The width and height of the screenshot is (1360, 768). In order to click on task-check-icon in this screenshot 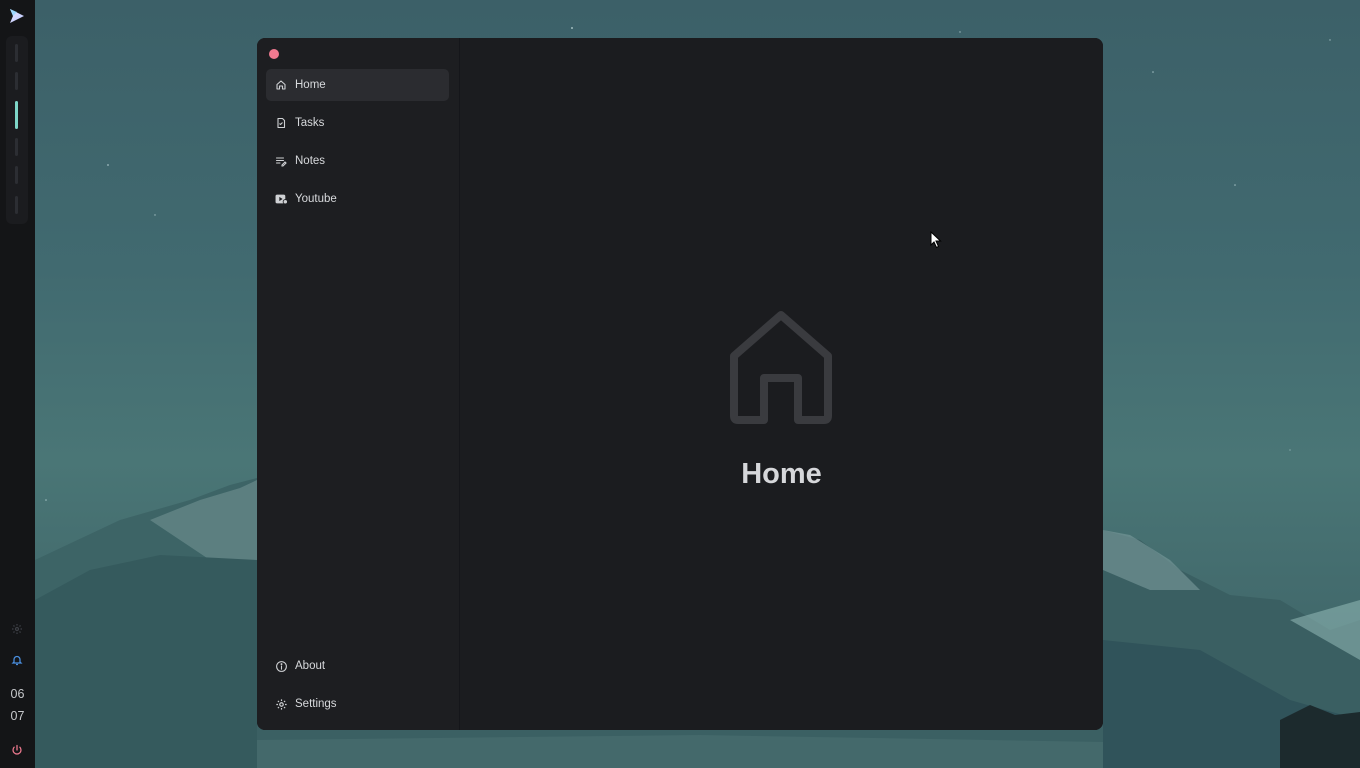, I will do `click(281, 123)`.